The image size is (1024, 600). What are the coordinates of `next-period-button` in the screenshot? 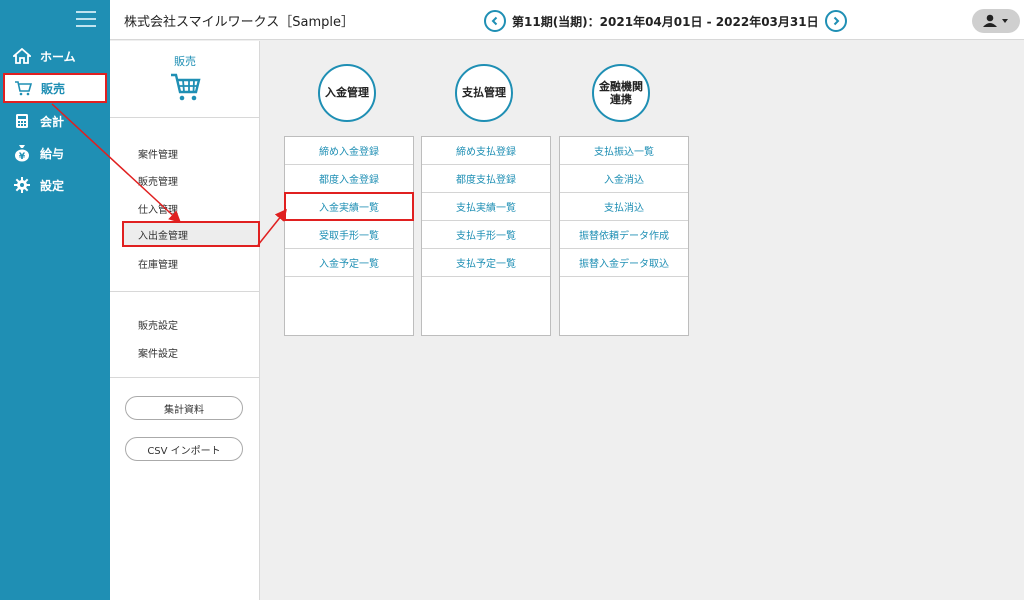 It's located at (835, 21).